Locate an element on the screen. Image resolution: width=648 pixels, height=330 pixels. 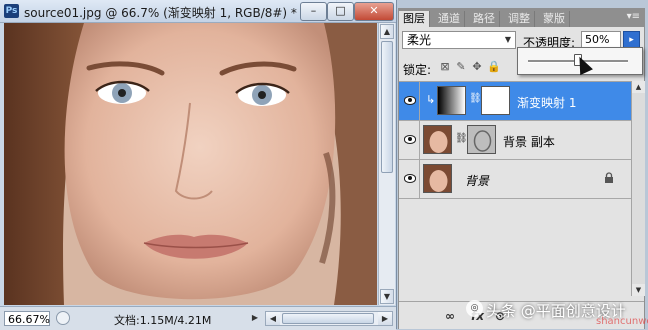
document-size-info: 文档:1.15M/4.21M is located at coordinates (163, 320).